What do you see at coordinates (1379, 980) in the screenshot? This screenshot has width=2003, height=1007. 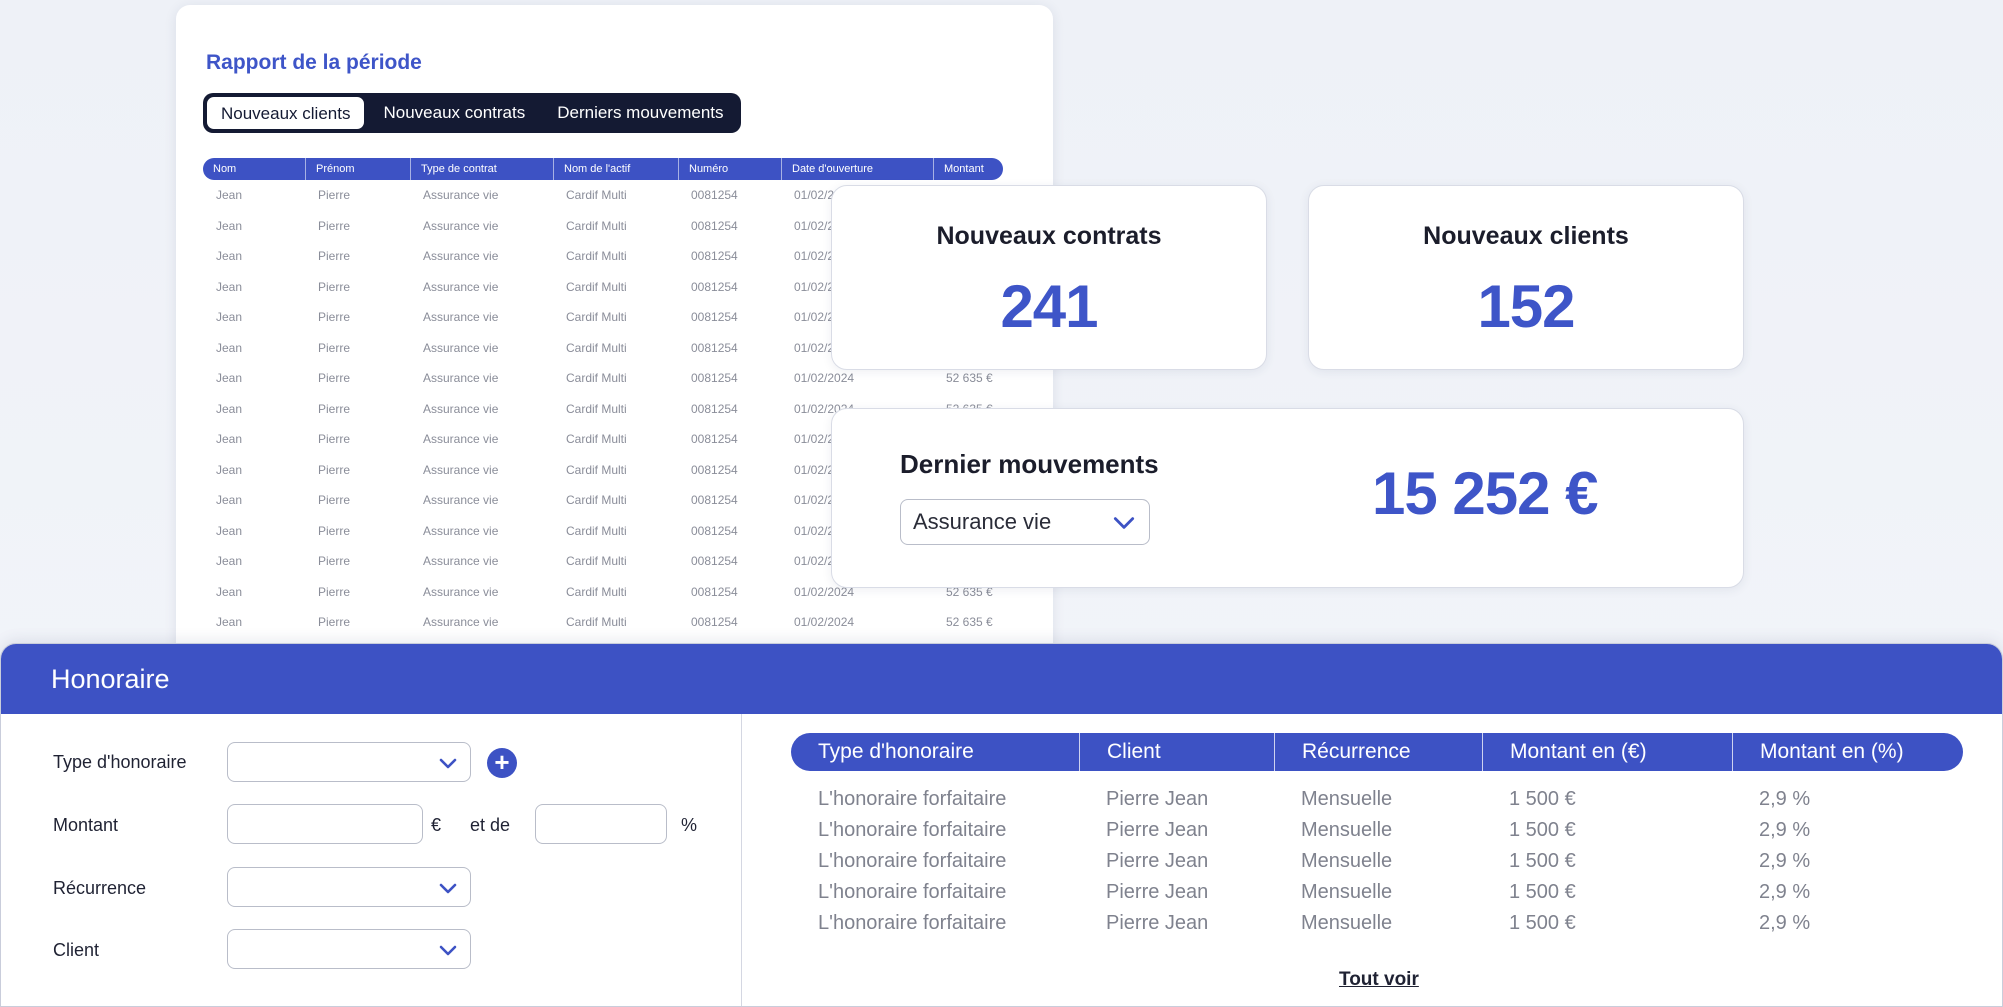 I see `see-all-link: Tout voir` at bounding box center [1379, 980].